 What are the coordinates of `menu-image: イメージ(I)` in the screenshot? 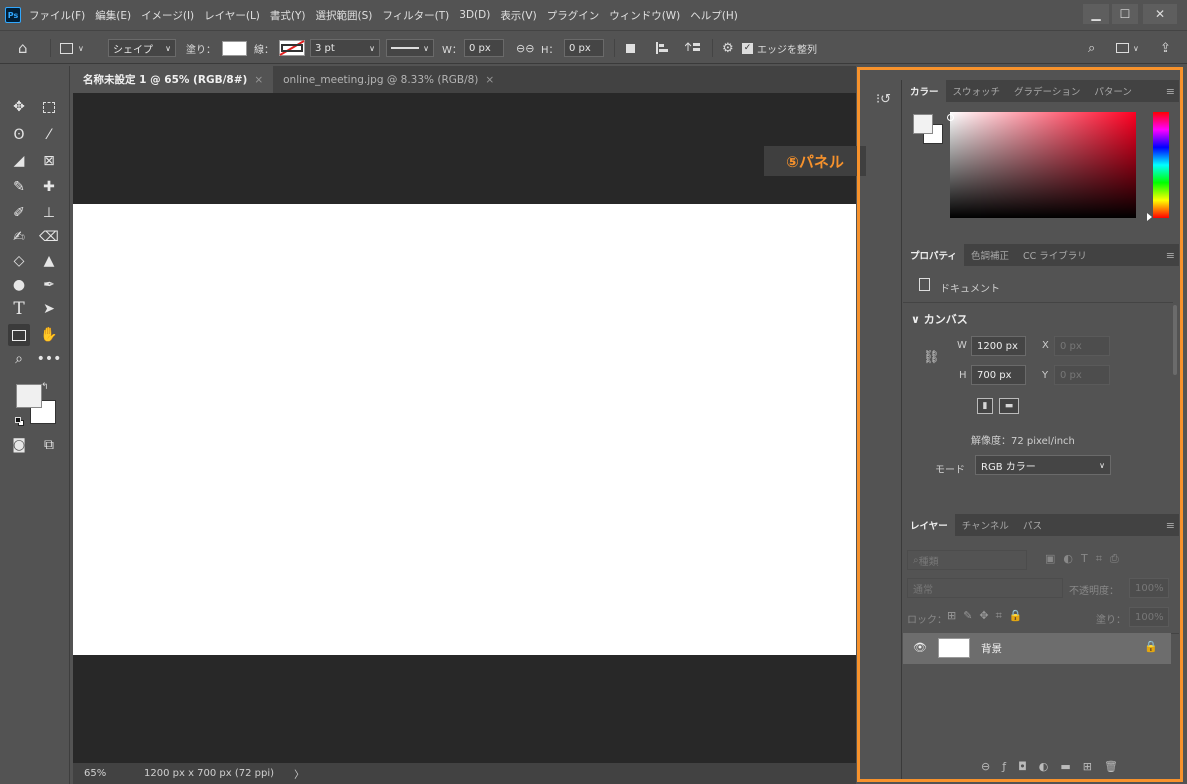 It's located at (167, 15).